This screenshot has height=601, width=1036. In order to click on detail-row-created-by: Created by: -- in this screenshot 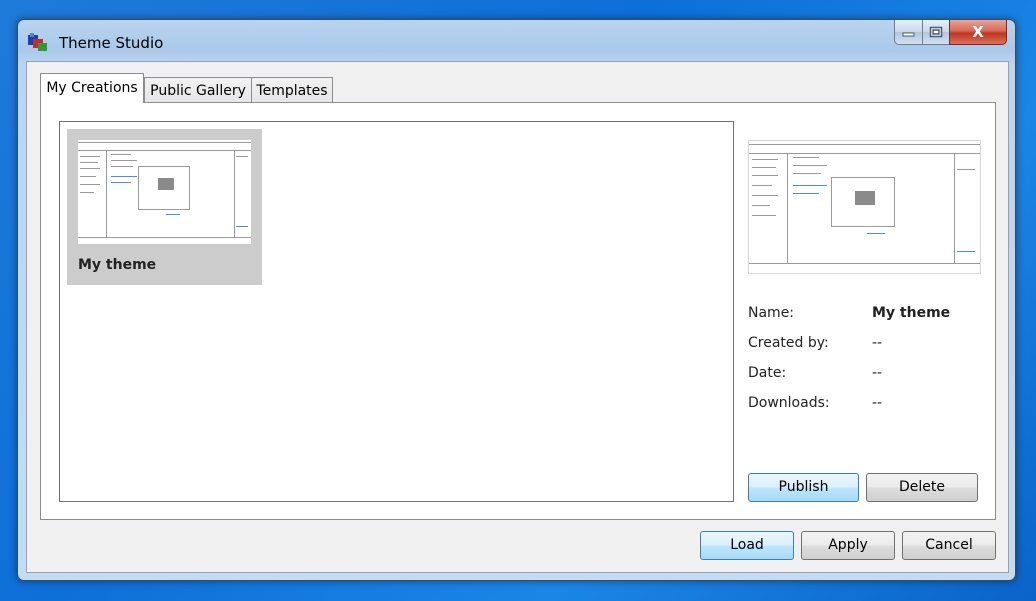, I will do `click(868, 350)`.